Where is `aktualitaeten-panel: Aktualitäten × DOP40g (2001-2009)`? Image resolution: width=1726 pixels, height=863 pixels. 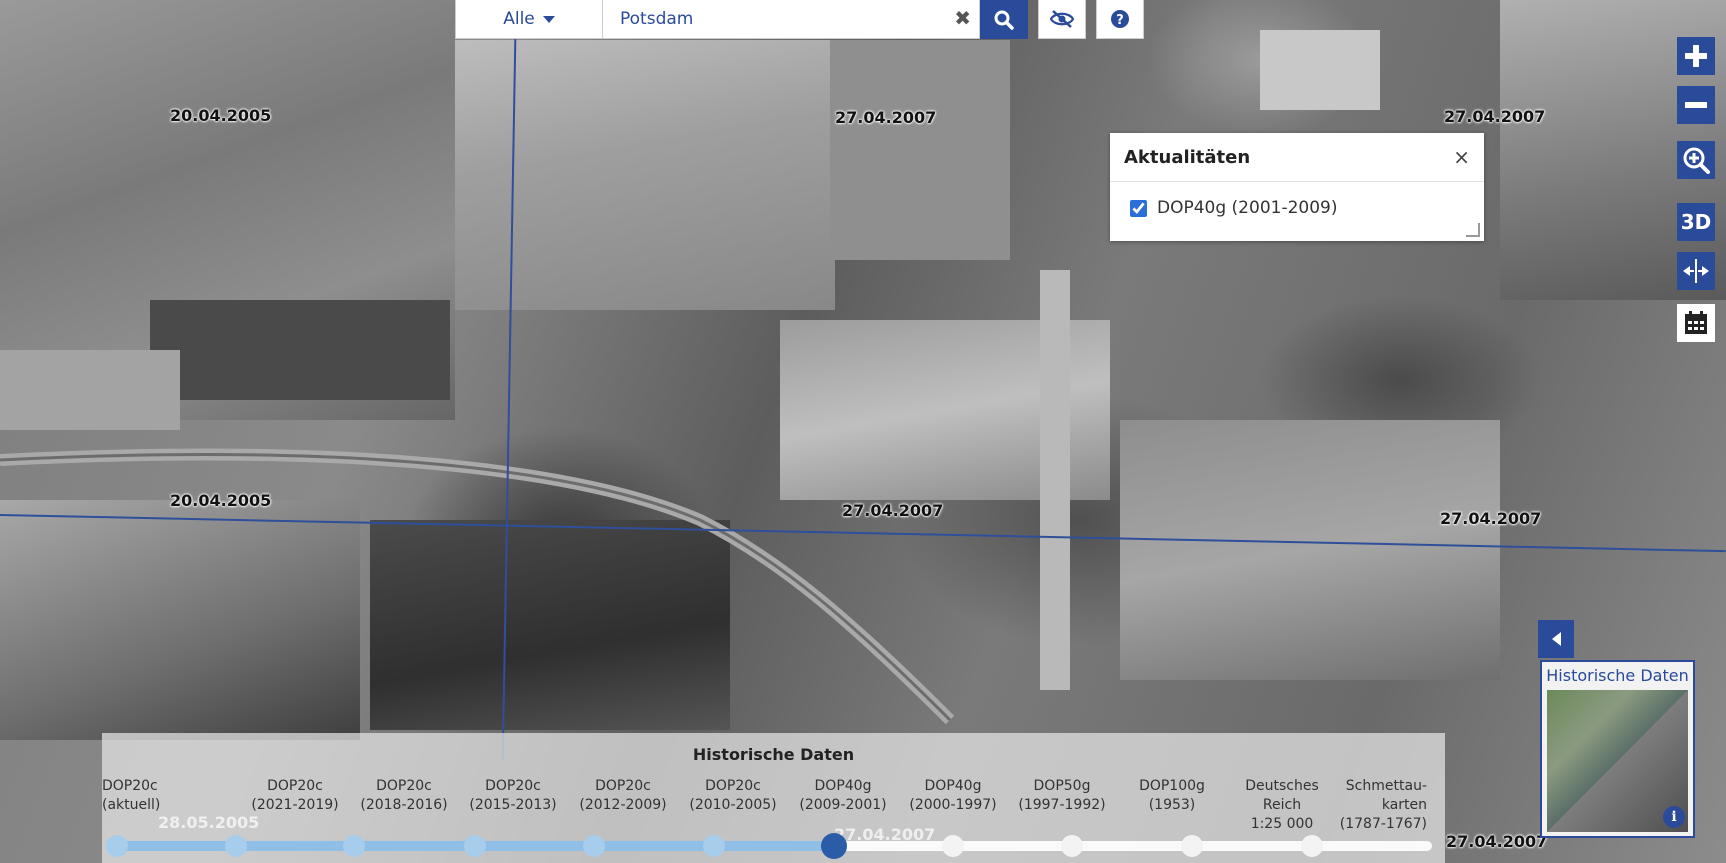 aktualitaeten-panel: Aktualitäten × DOP40g (2001-2009) is located at coordinates (1297, 187).